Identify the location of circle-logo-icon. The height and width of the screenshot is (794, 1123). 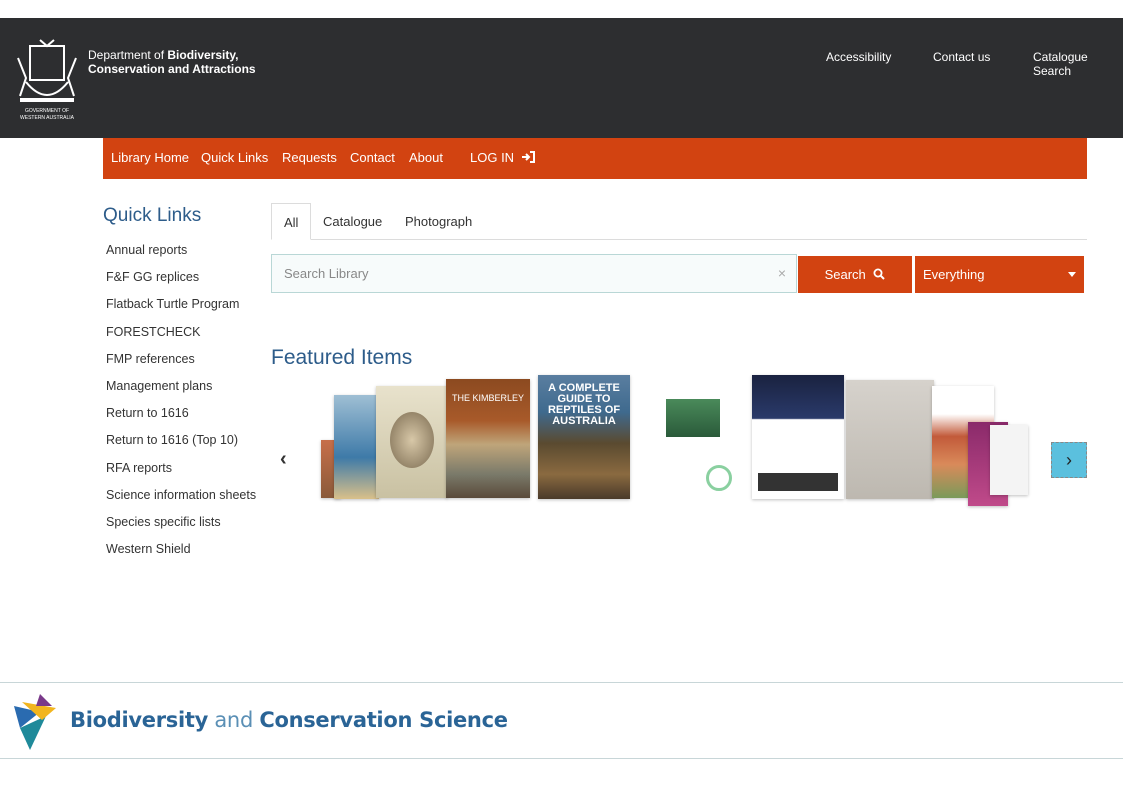
(719, 478).